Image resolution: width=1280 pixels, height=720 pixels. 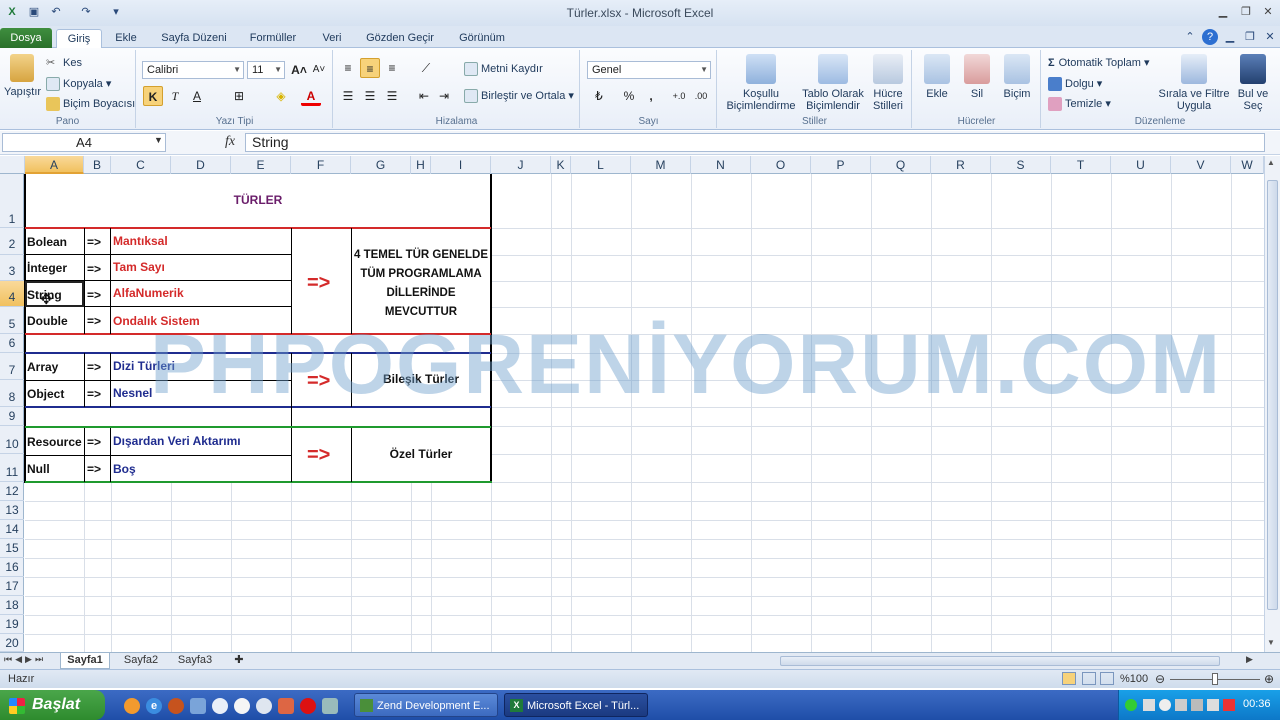 I want to click on col-header-v: V, so click(x=1201, y=165).